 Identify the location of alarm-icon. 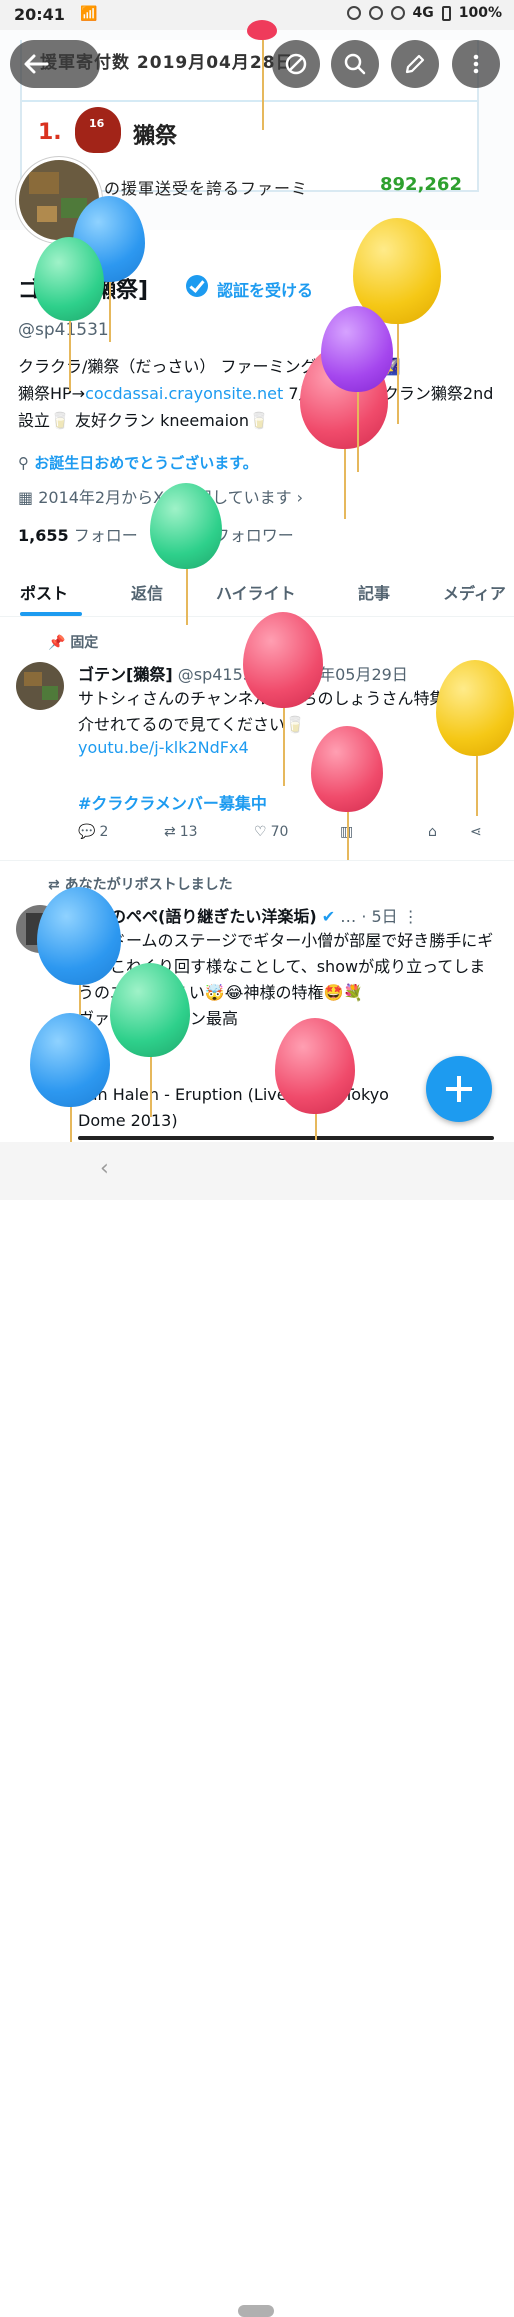
(353, 13).